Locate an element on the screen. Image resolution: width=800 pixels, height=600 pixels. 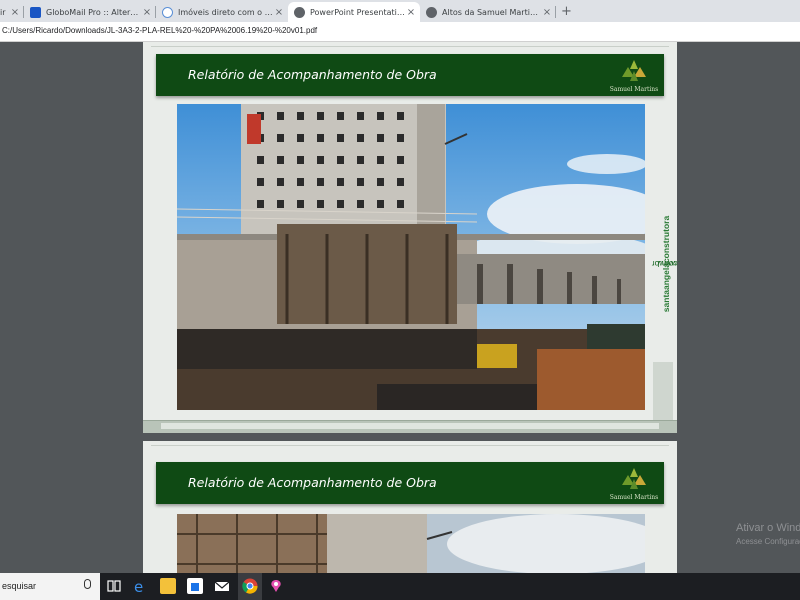
tab-label: GloboMail Pro :: Alteração de se is located at coordinates (94, 12).